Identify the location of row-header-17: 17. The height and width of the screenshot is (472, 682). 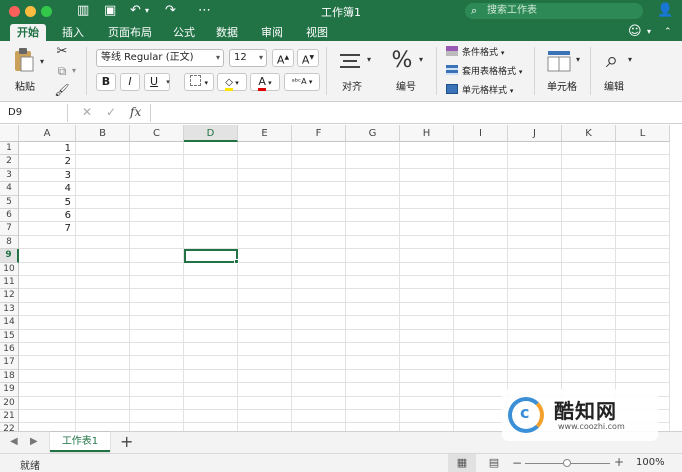
(9, 363).